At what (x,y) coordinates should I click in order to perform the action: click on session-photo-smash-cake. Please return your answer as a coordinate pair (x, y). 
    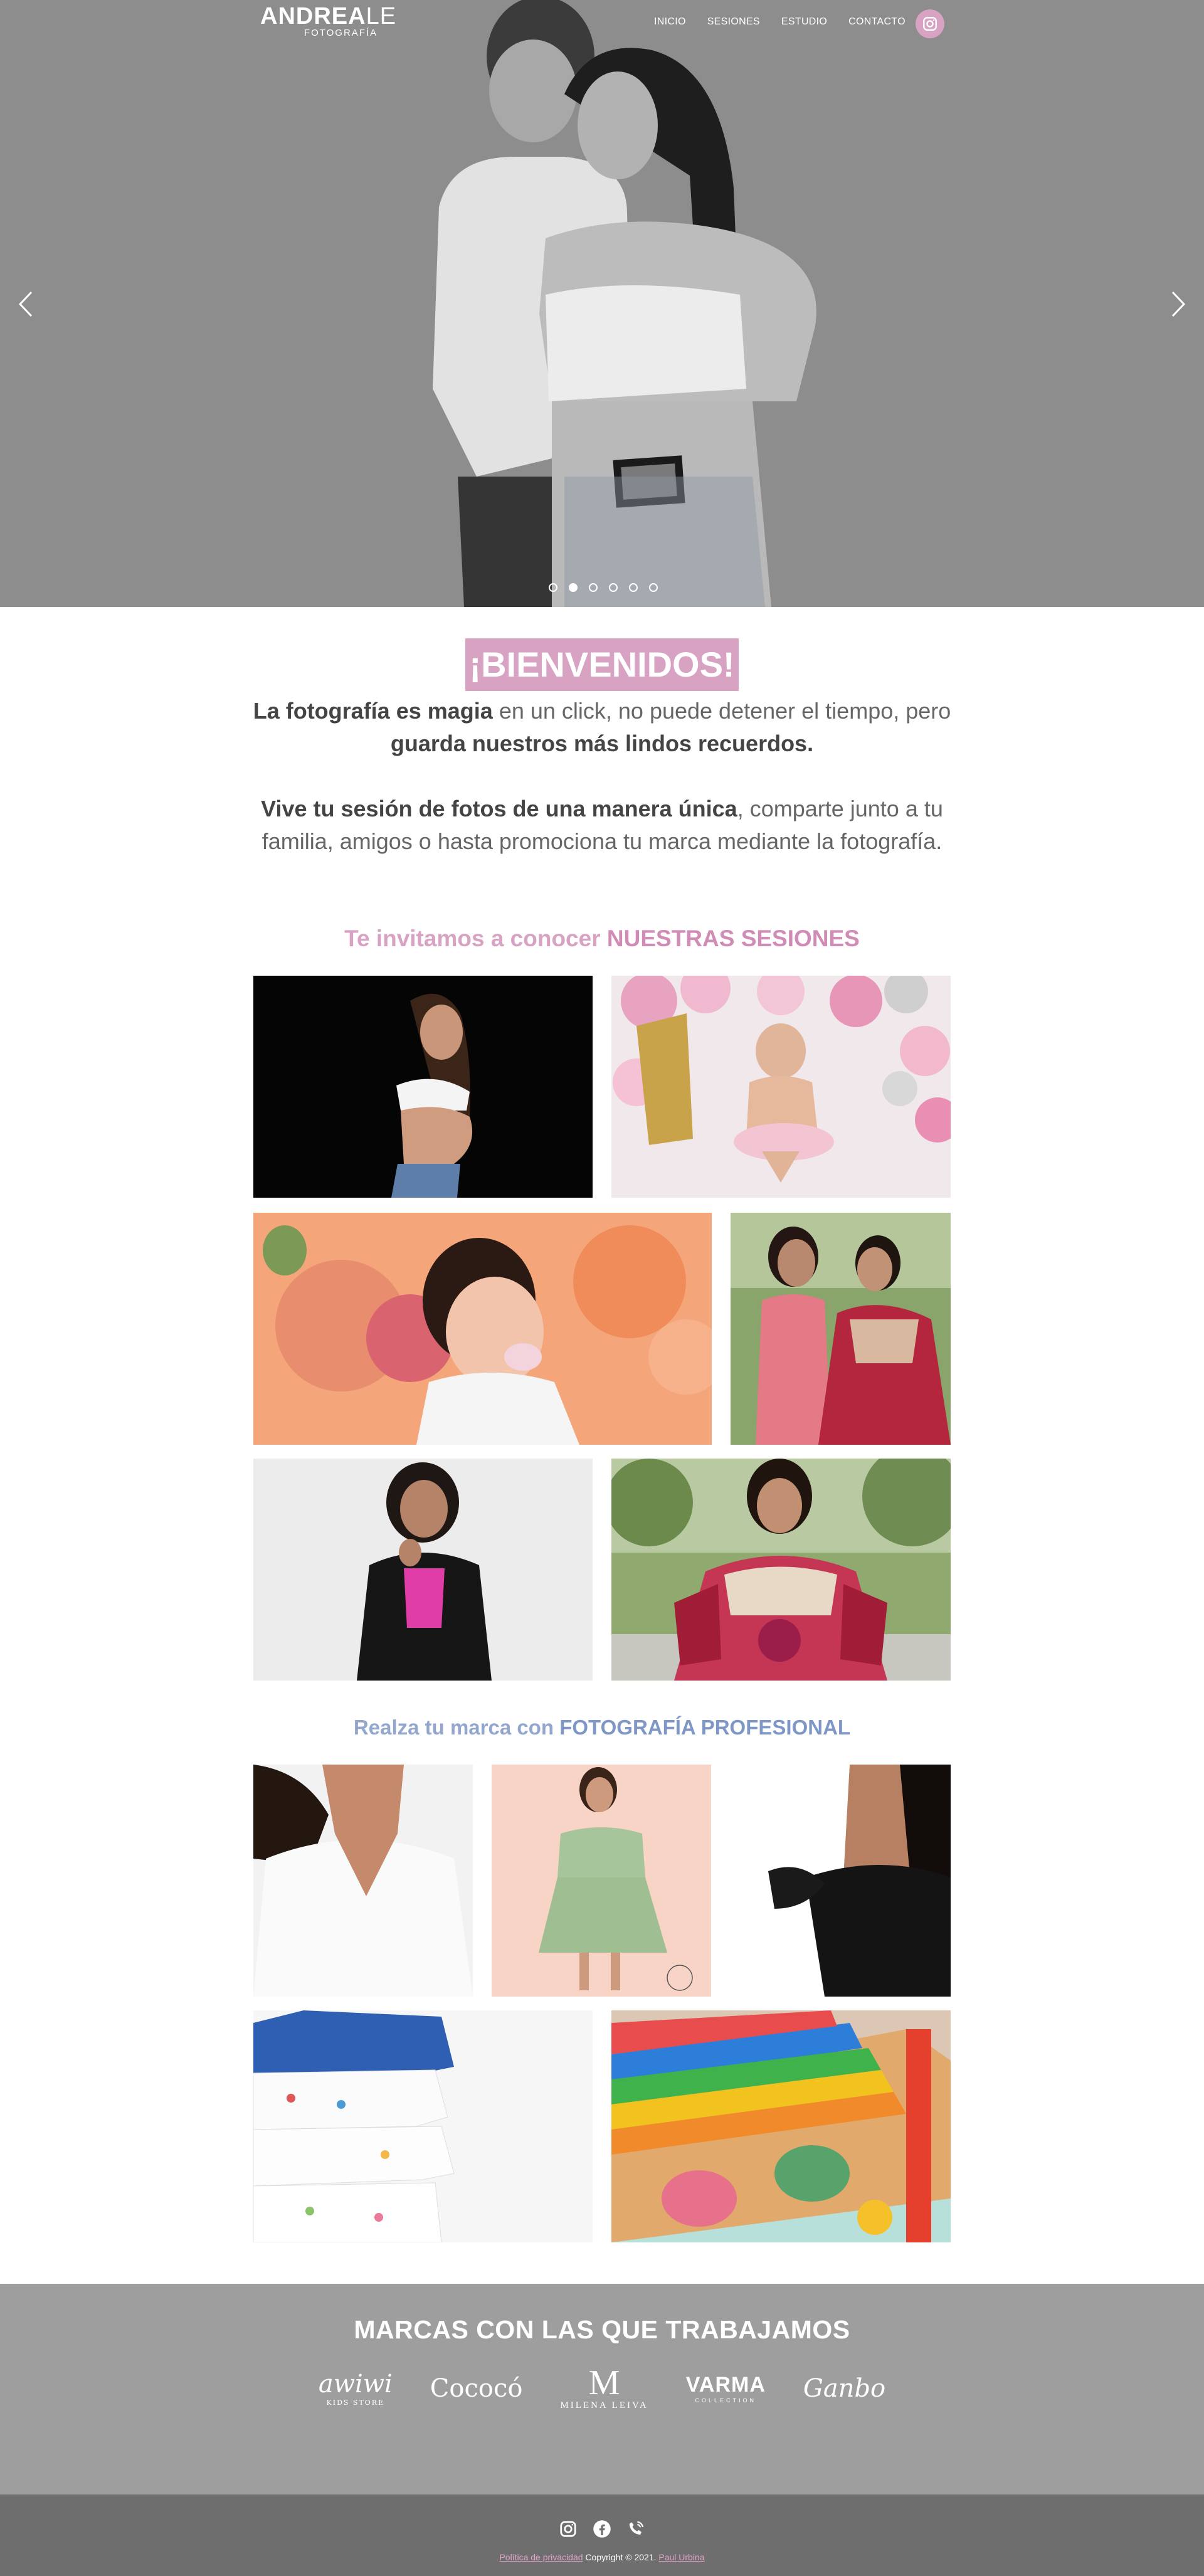
    Looking at the image, I should click on (482, 1329).